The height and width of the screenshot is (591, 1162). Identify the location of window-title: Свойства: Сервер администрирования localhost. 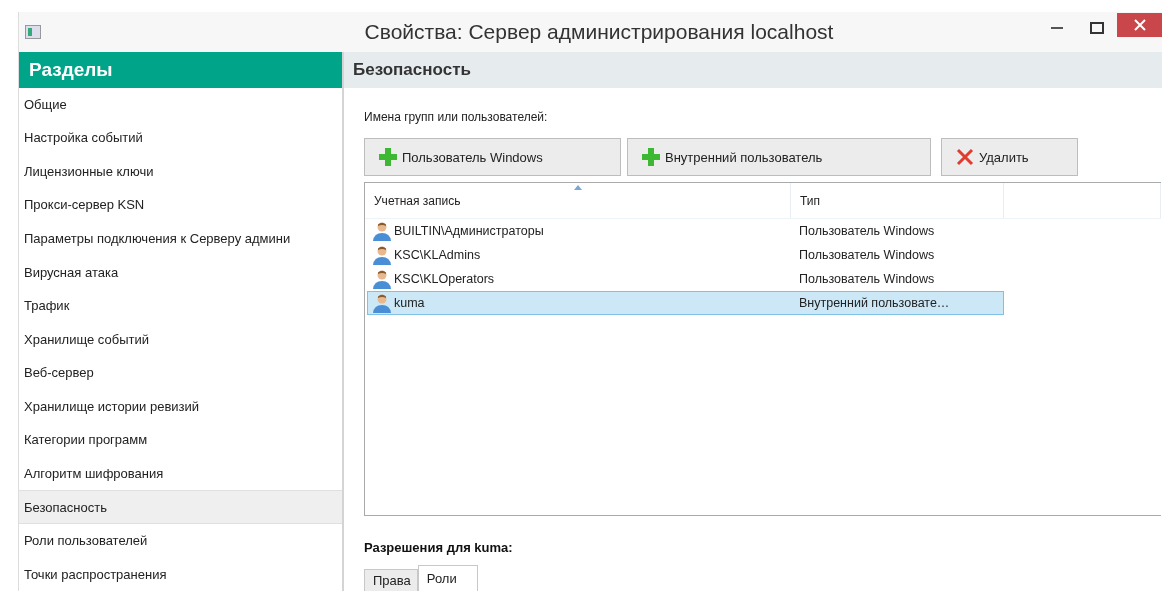
(599, 32).